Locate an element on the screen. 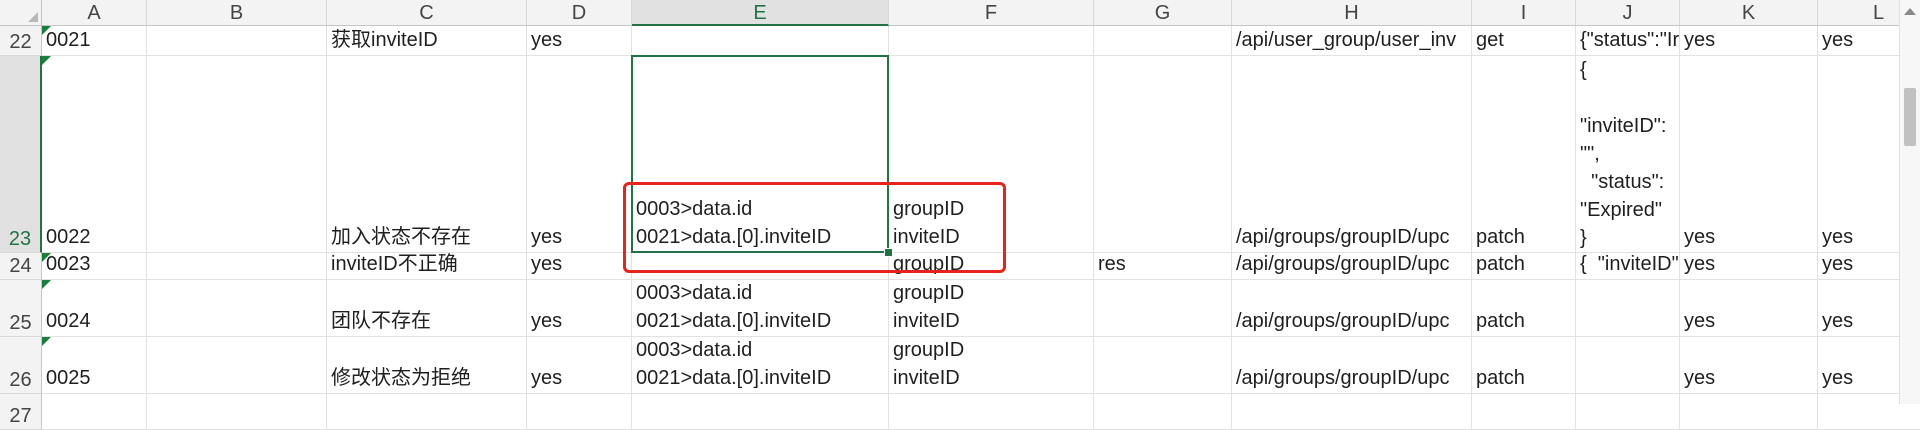 The height and width of the screenshot is (430, 1920). cell-line: } is located at coordinates (1583, 238).